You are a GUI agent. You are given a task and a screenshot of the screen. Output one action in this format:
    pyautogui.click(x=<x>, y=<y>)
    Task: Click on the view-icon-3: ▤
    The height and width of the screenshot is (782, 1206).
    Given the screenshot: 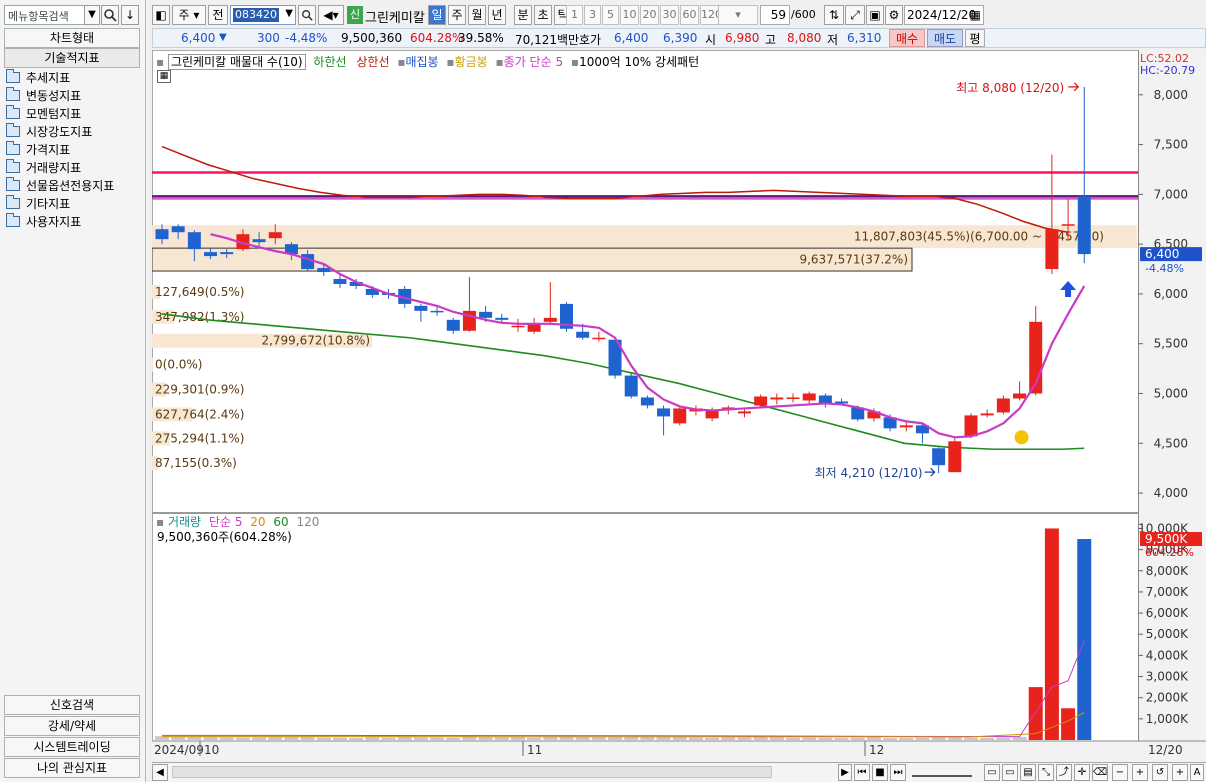 What is the action you would take?
    pyautogui.click(x=1028, y=772)
    